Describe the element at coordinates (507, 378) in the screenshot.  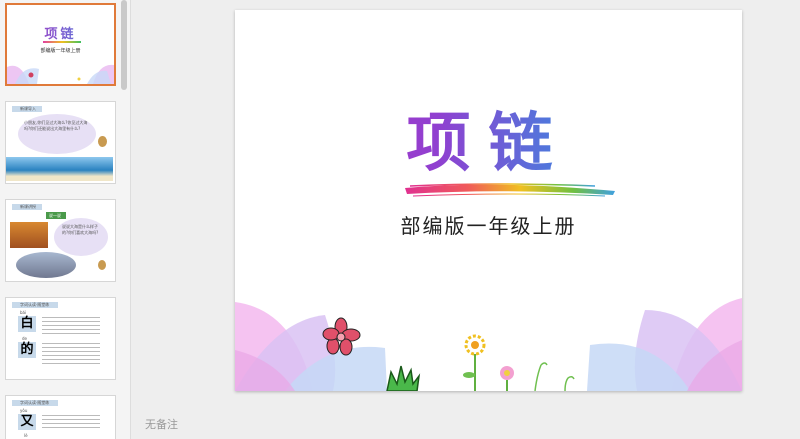
I see `pink-flower` at that location.